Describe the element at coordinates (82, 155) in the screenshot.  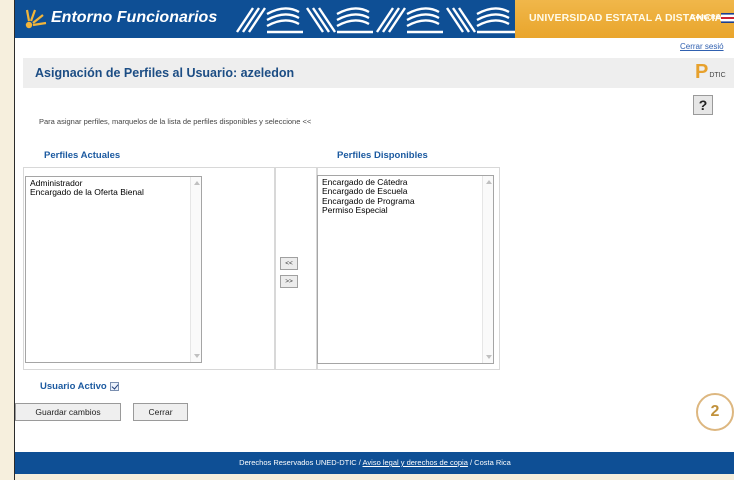
I see `current-profiles-heading: Perfiles Actuales` at that location.